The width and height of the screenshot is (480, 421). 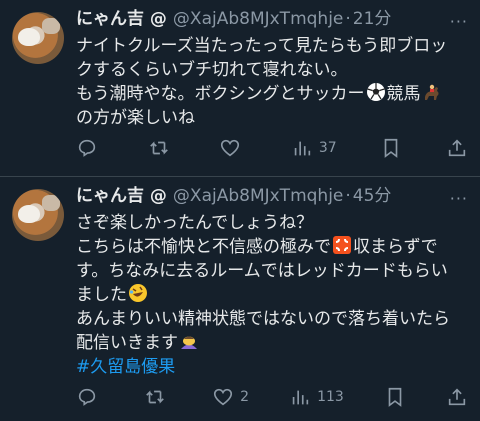 What do you see at coordinates (125, 367) in the screenshot?
I see `hashtag-link: #久留島優果` at bounding box center [125, 367].